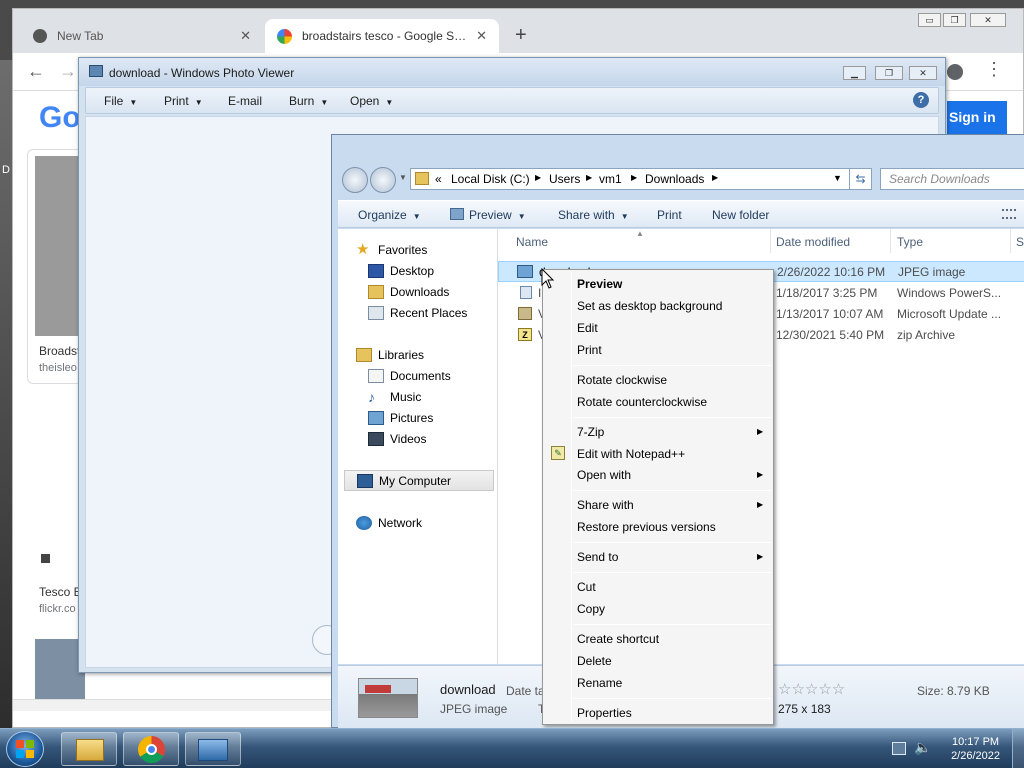  I want to click on taskbar-chrome-button, so click(151, 749).